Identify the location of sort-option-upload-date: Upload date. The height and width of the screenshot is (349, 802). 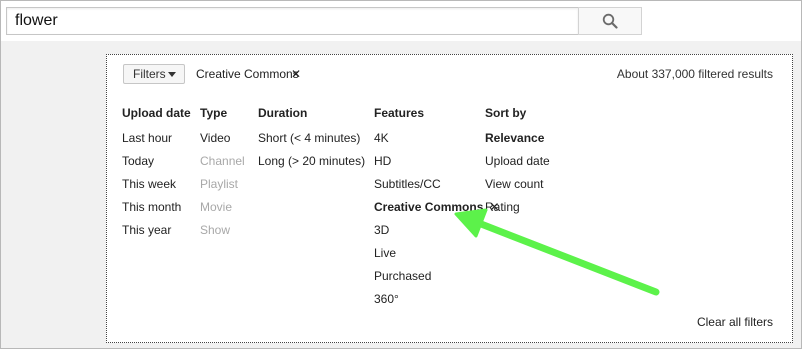
(517, 165).